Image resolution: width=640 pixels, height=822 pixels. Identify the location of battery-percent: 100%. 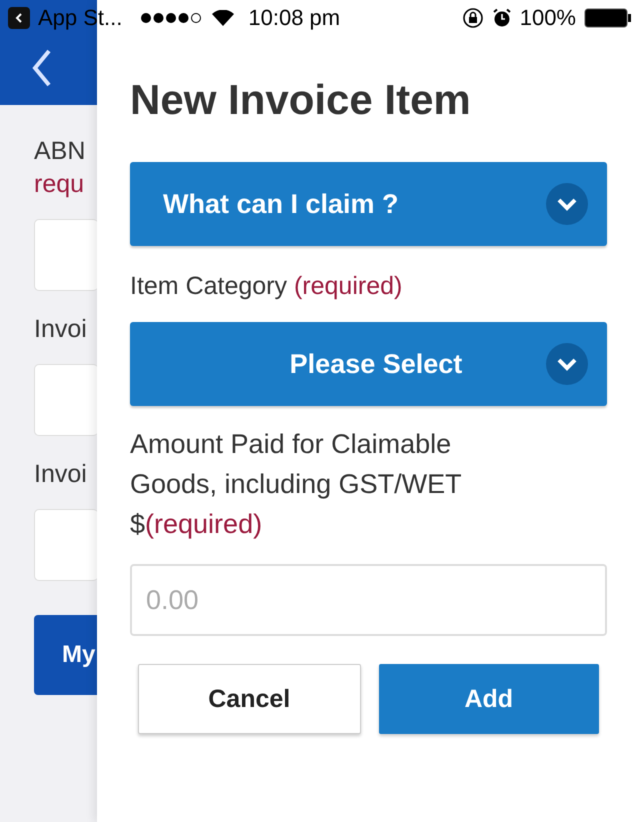
(548, 18).